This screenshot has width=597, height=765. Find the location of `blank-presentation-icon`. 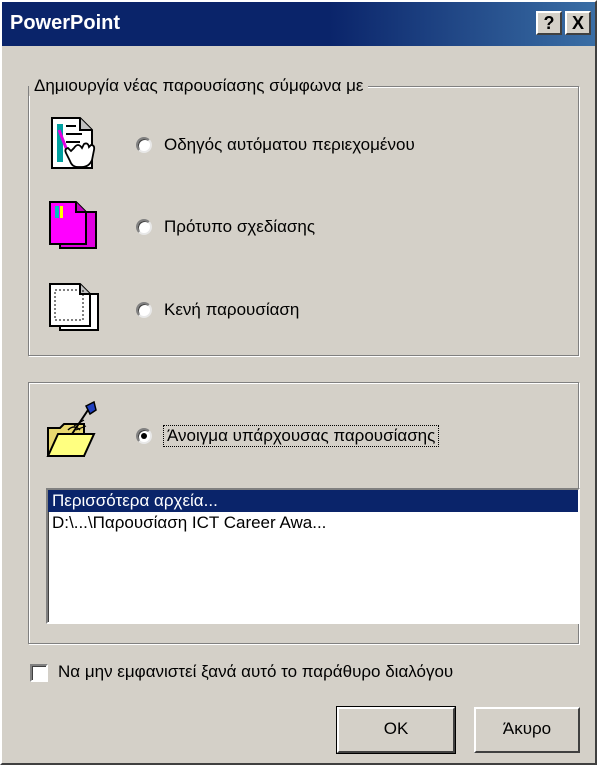

blank-presentation-icon is located at coordinates (74, 307).